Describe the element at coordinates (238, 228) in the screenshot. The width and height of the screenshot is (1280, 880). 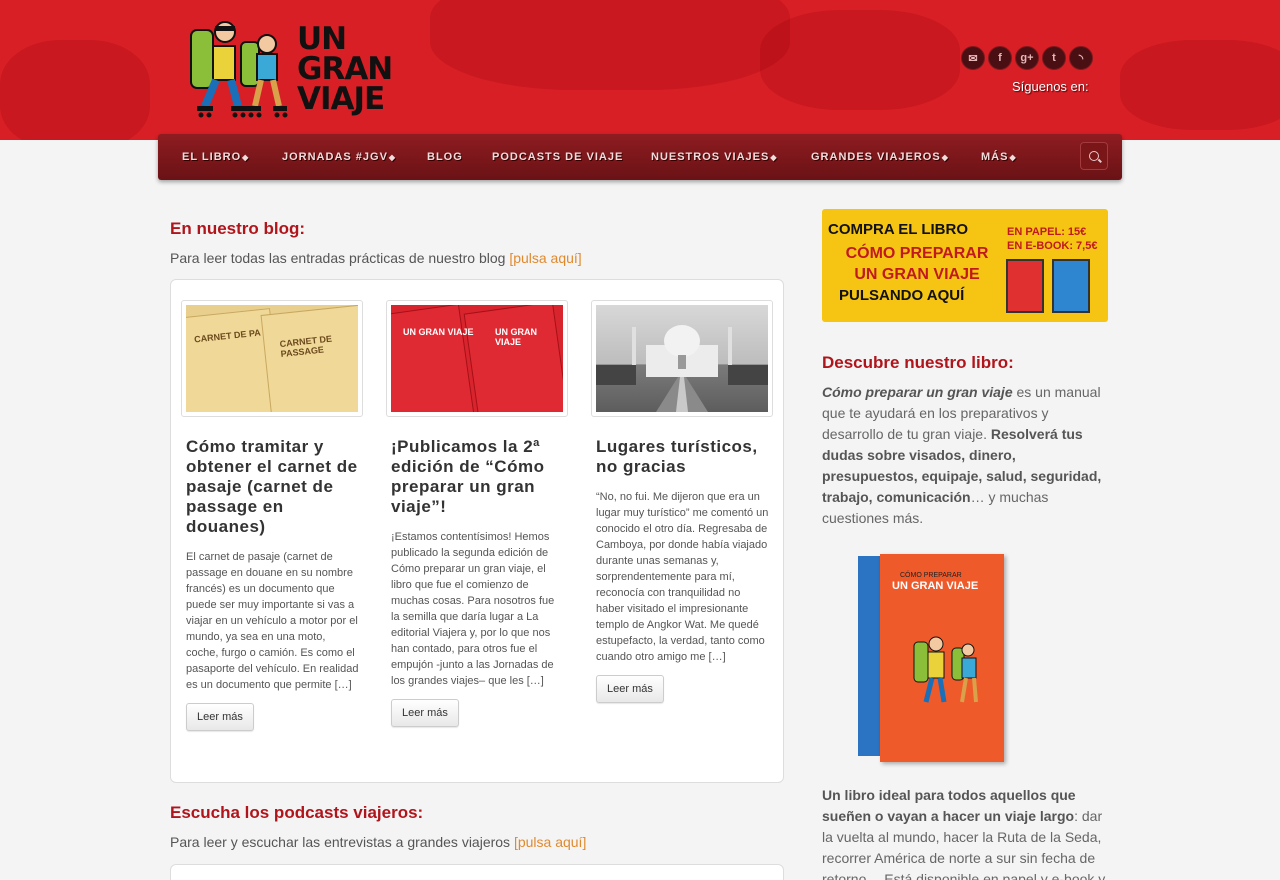
I see `blog-section-title: En nuestro blog:` at that location.